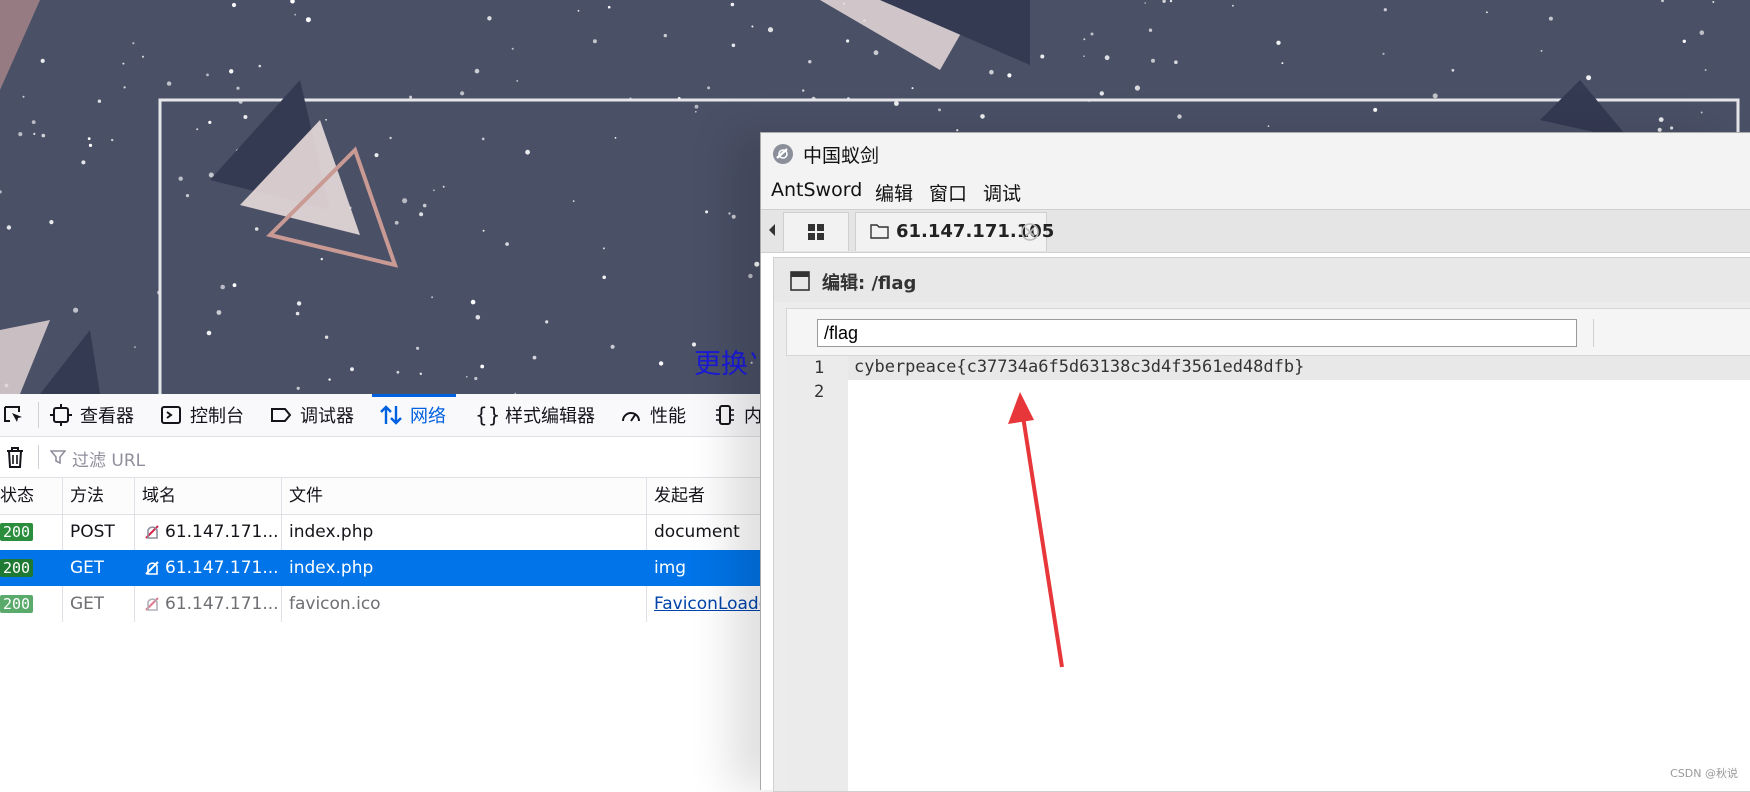 The image size is (1750, 792). What do you see at coordinates (217, 416) in the screenshot?
I see `tab-label: 控制台` at bounding box center [217, 416].